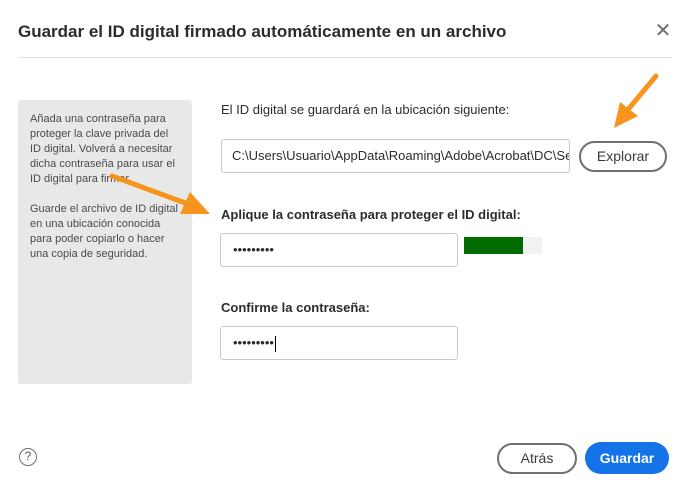  I want to click on back-button: Atrás, so click(537, 458).